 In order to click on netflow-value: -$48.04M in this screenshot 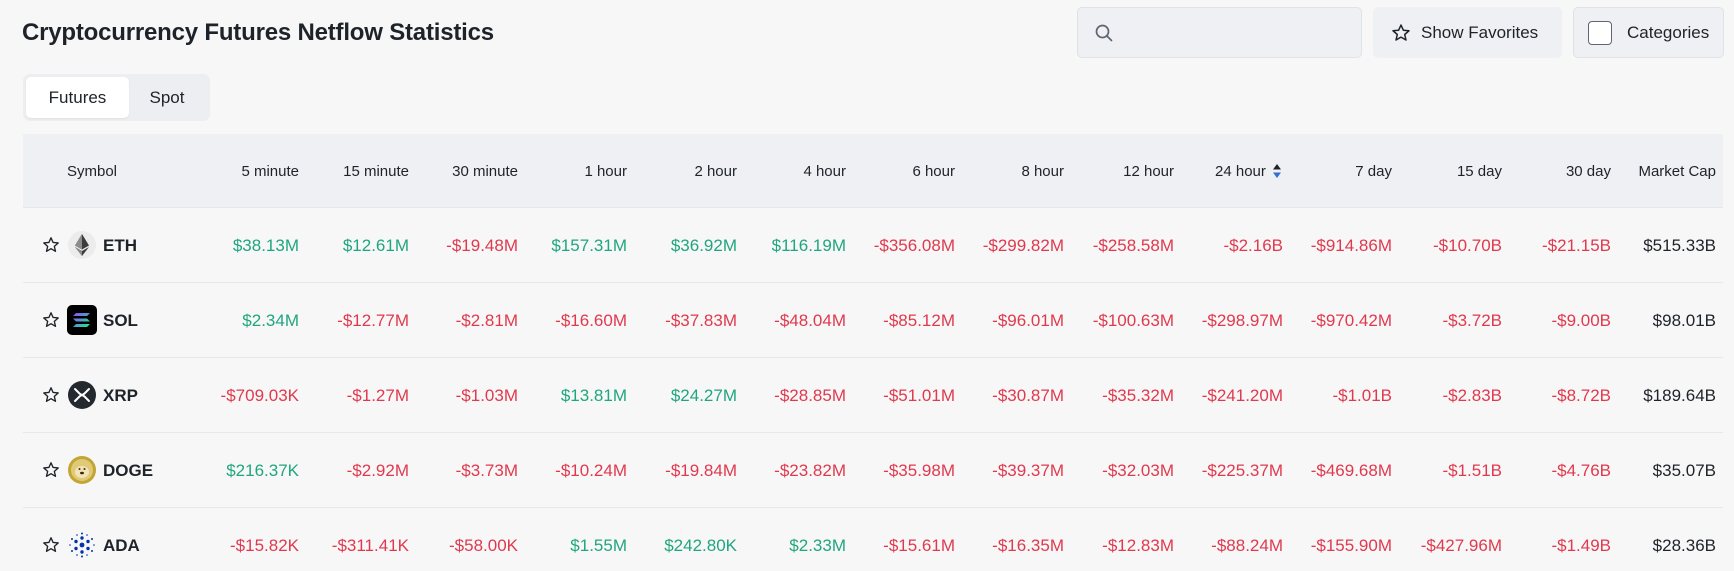, I will do `click(810, 320)`.